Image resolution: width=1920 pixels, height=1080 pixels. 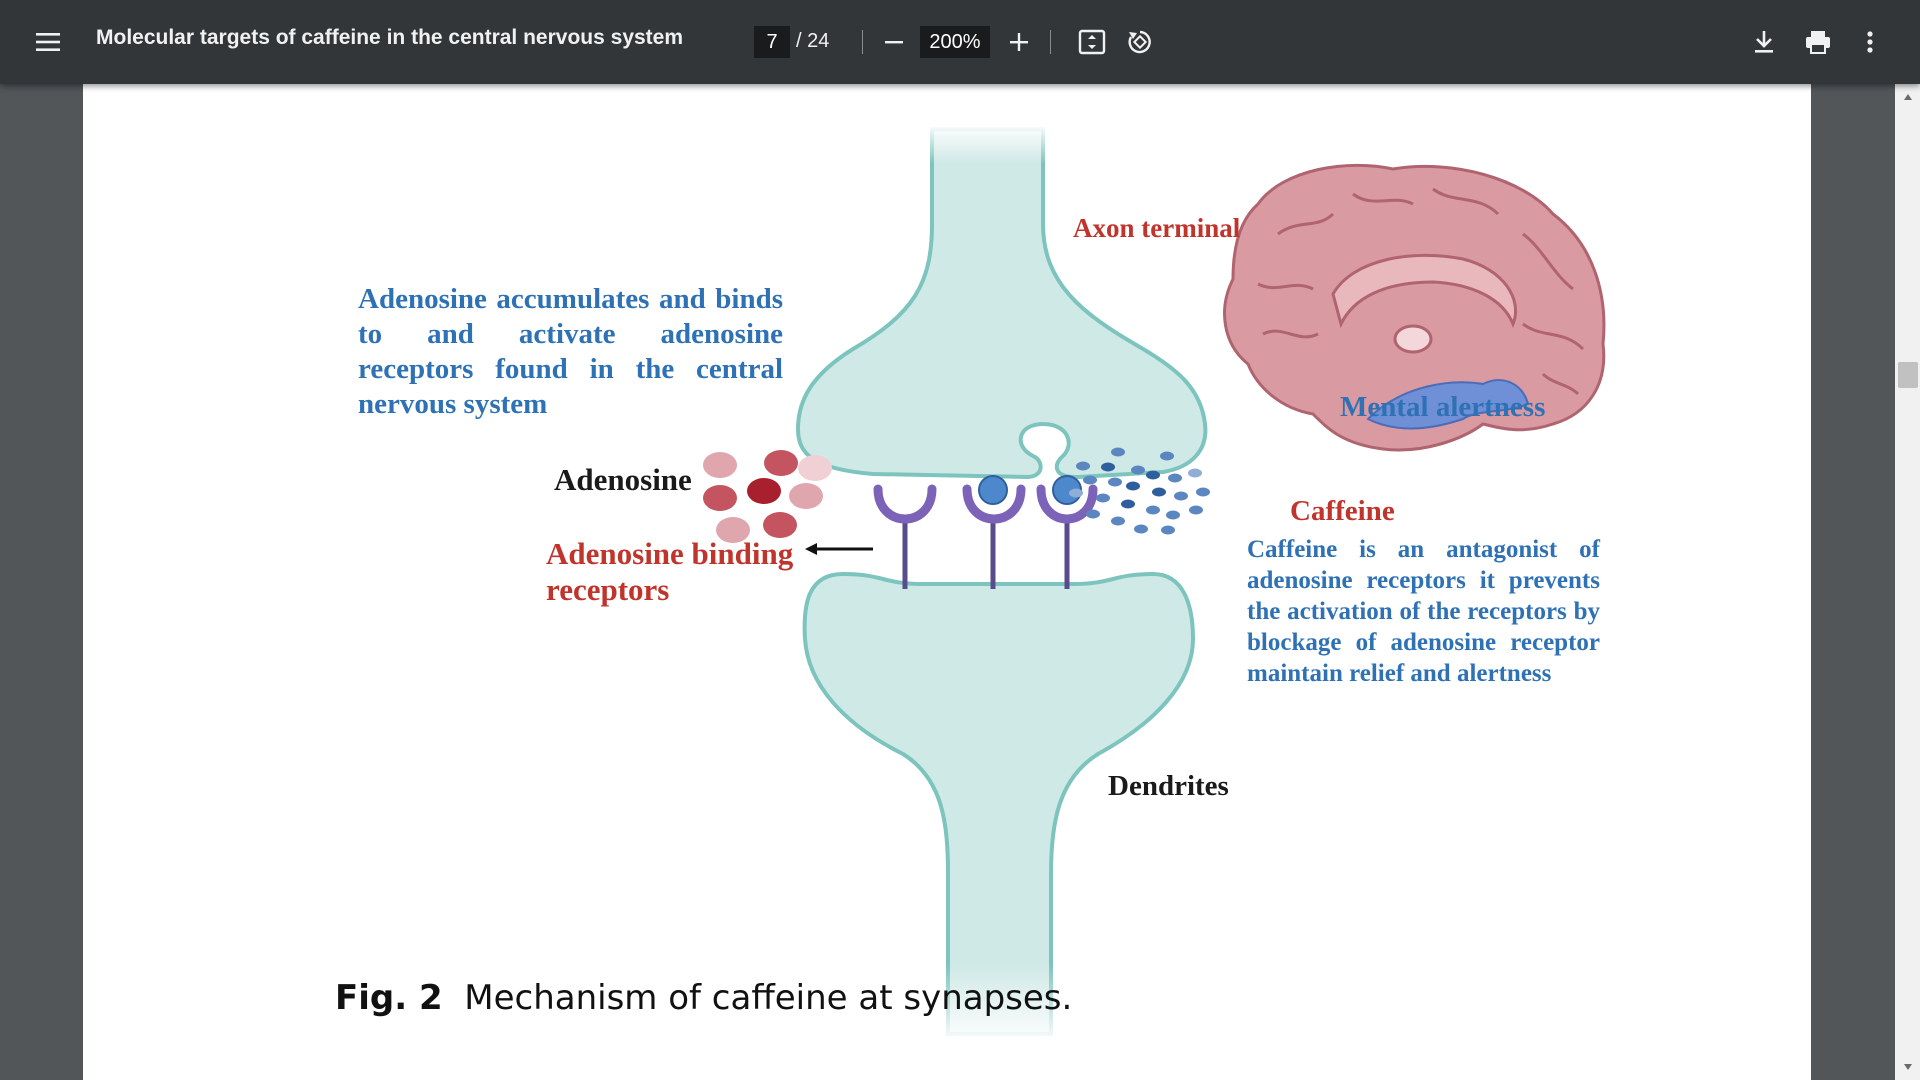 What do you see at coordinates (1907, 582) in the screenshot?
I see `vertical-scrollbar` at bounding box center [1907, 582].